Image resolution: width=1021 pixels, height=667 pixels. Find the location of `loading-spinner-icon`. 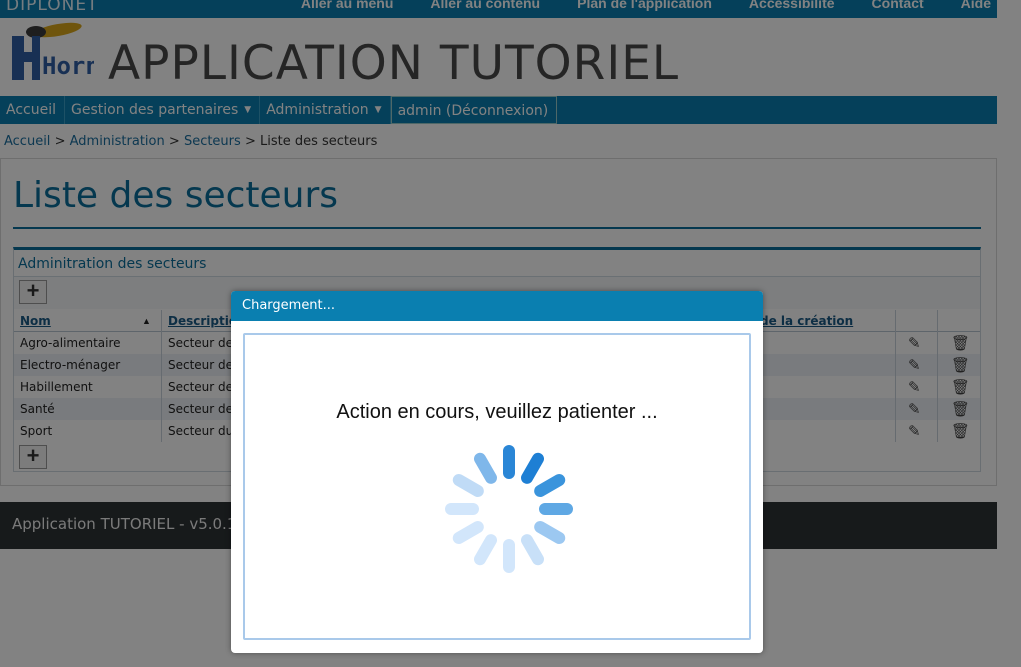

loading-spinner-icon is located at coordinates (509, 509).